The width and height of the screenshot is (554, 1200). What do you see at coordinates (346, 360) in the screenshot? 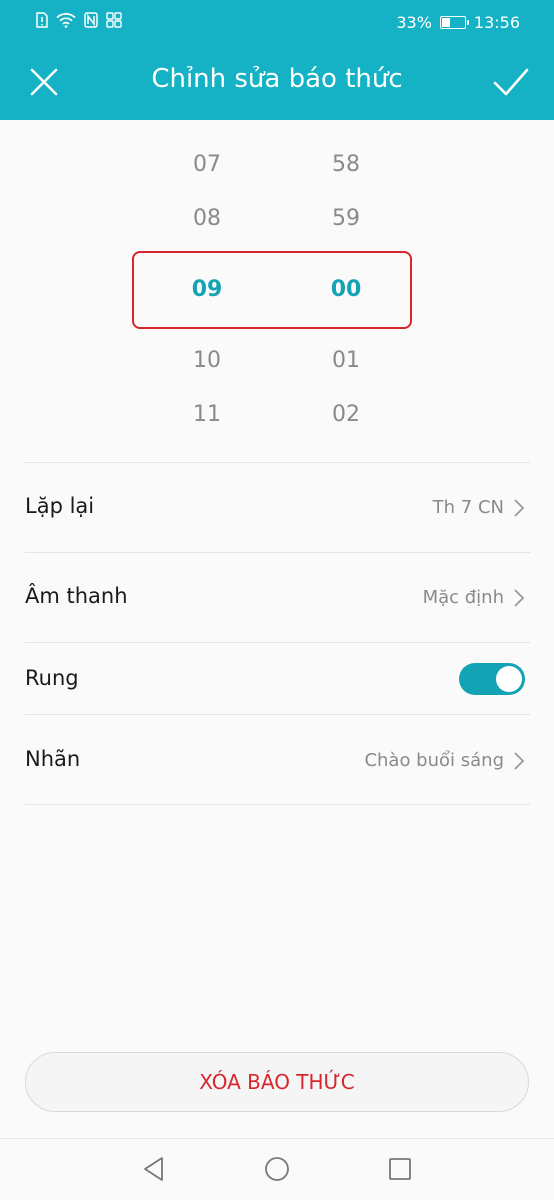
I see `minute-value-01: 01` at bounding box center [346, 360].